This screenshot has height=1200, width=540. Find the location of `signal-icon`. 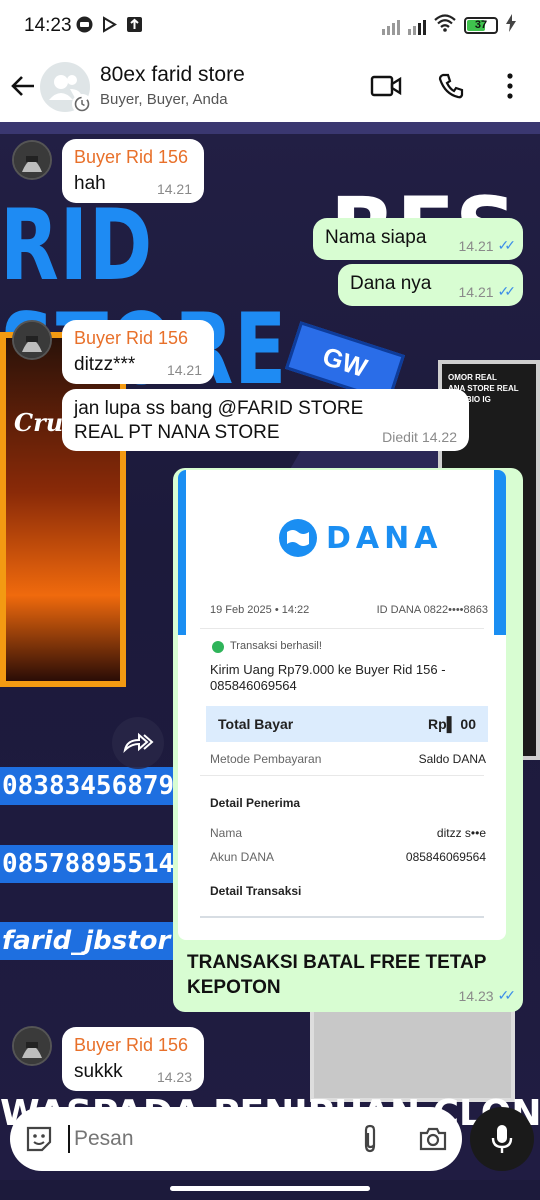

signal-icon is located at coordinates (391, 26).